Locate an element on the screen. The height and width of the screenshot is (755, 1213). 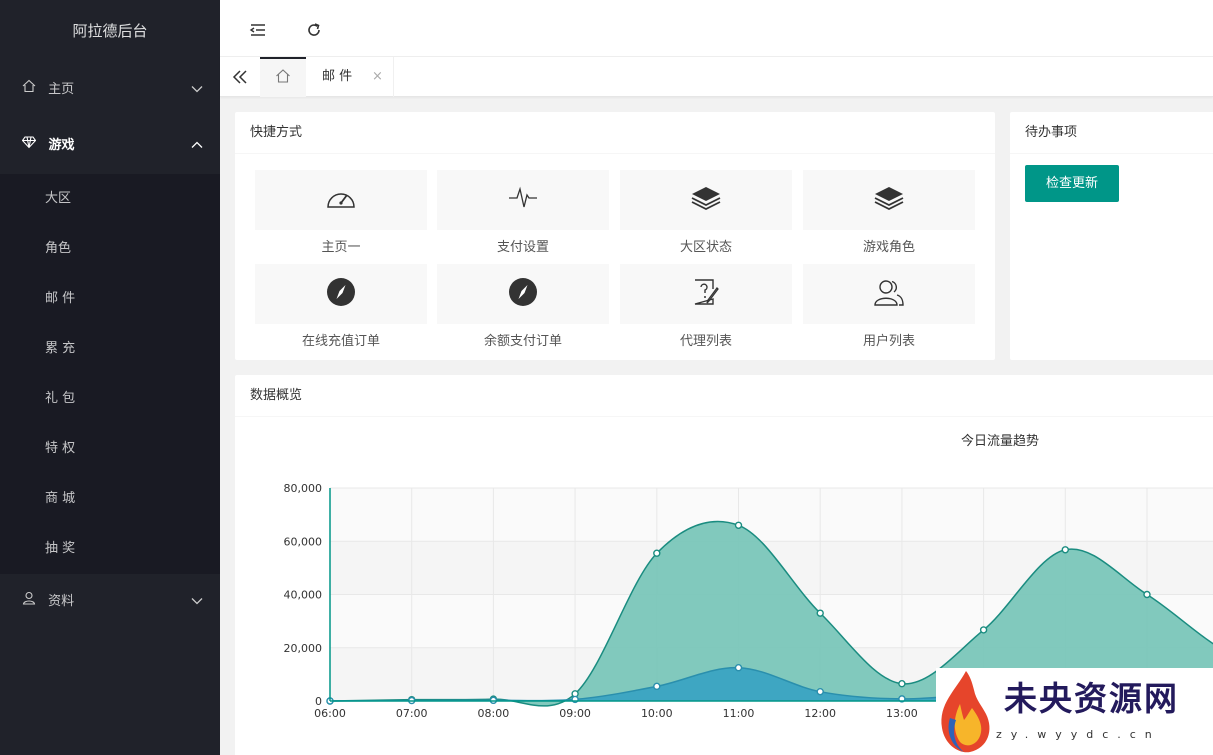
shortcut-item: 余额支付订单 is located at coordinates (523, 310).